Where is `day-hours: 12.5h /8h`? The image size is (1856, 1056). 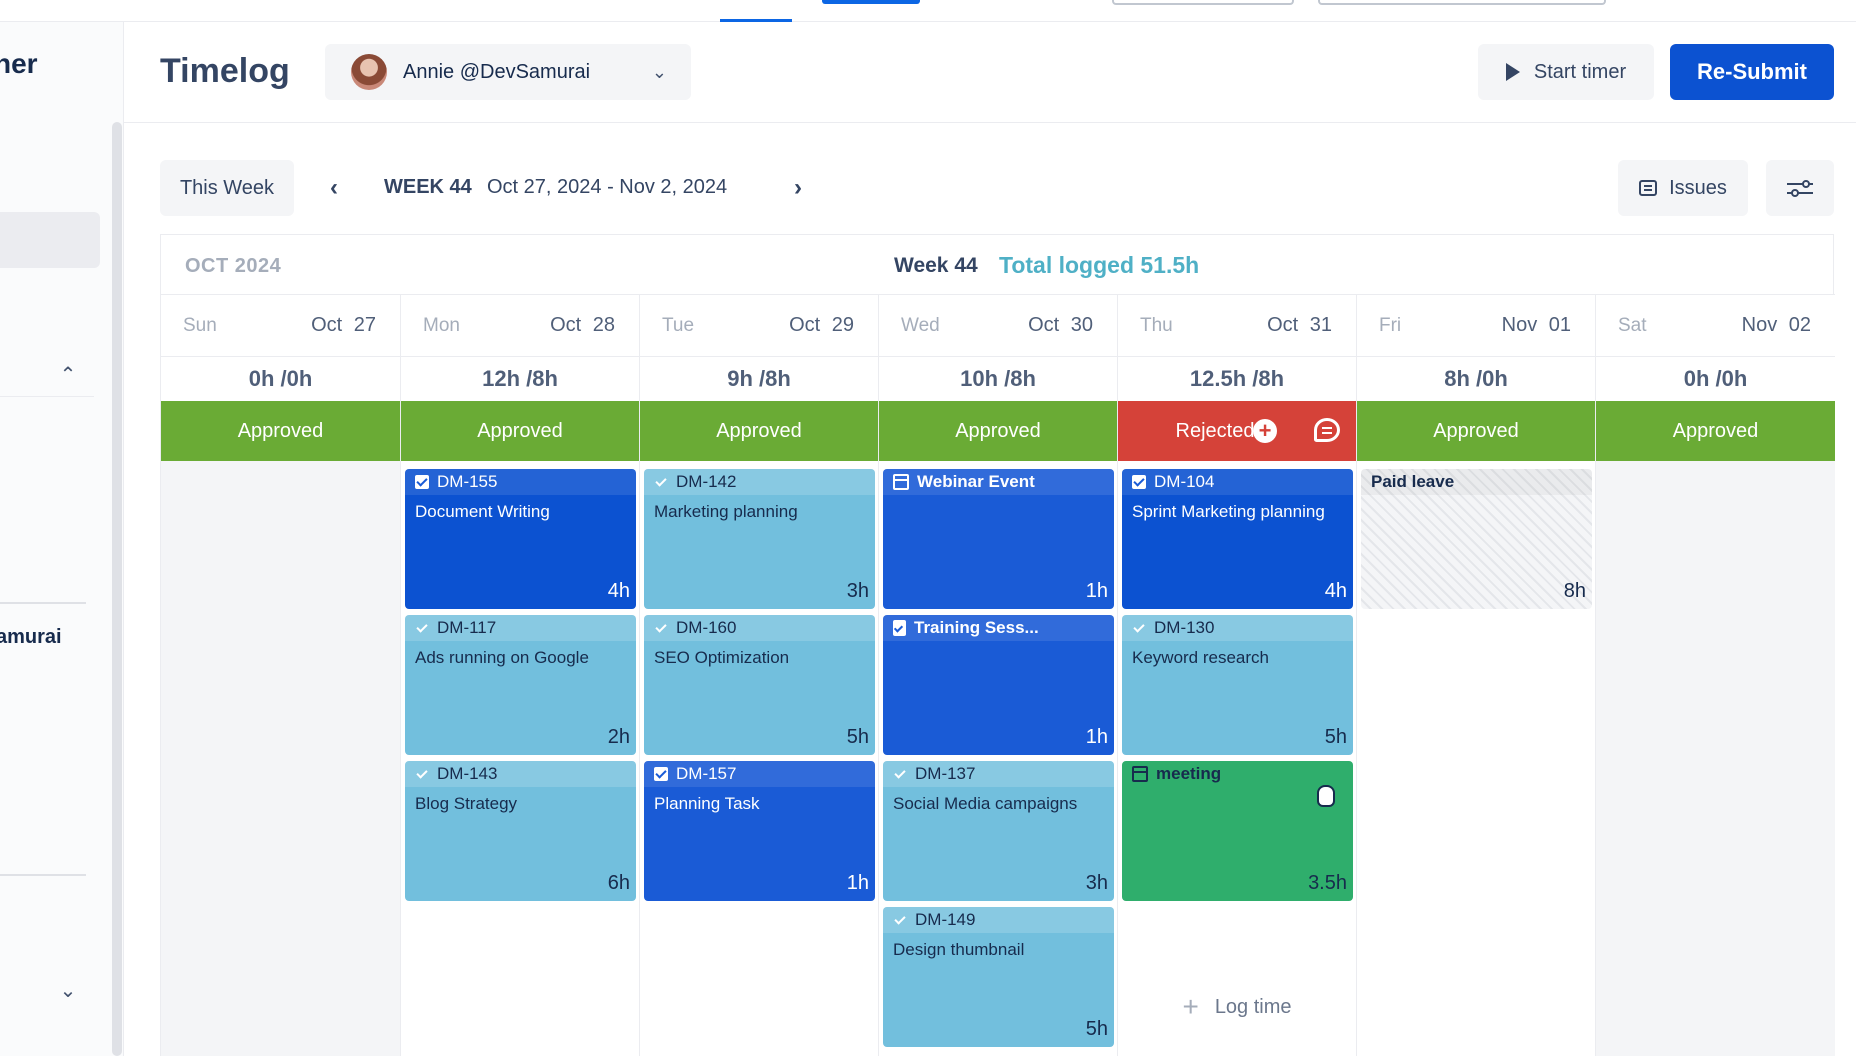
day-hours: 12.5h /8h is located at coordinates (1237, 378).